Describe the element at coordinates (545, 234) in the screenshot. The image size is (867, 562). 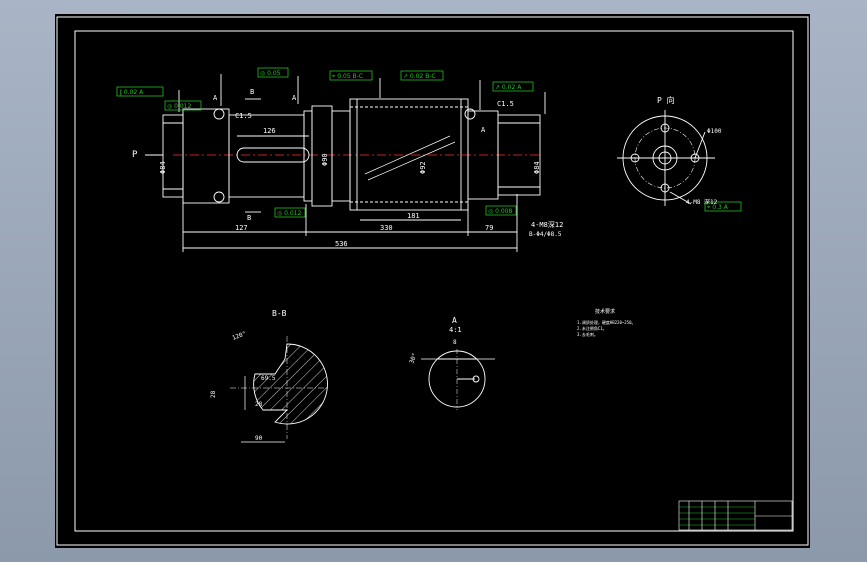
I see `center-hole-note: B-Φ4/Φ8.5` at that location.